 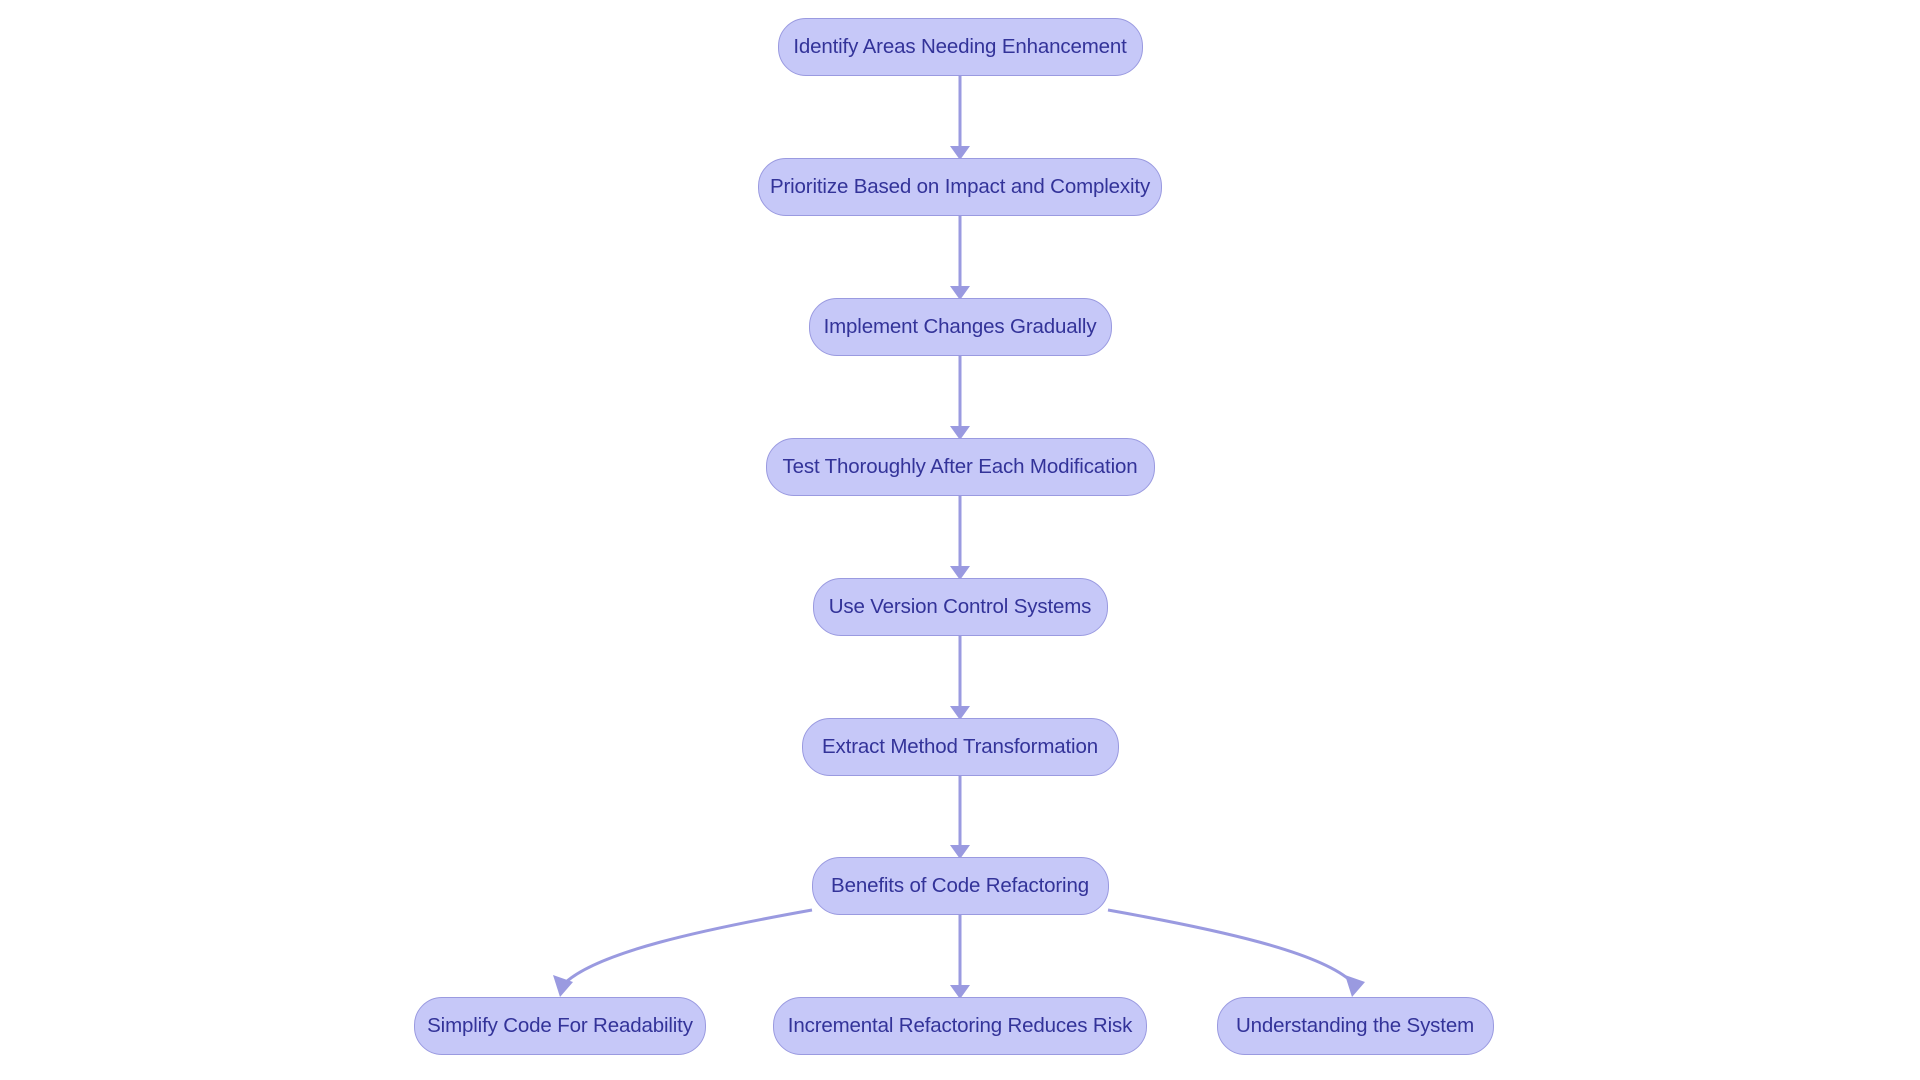 I want to click on node-label: Identify Areas Needing Enhancement, so click(x=960, y=46).